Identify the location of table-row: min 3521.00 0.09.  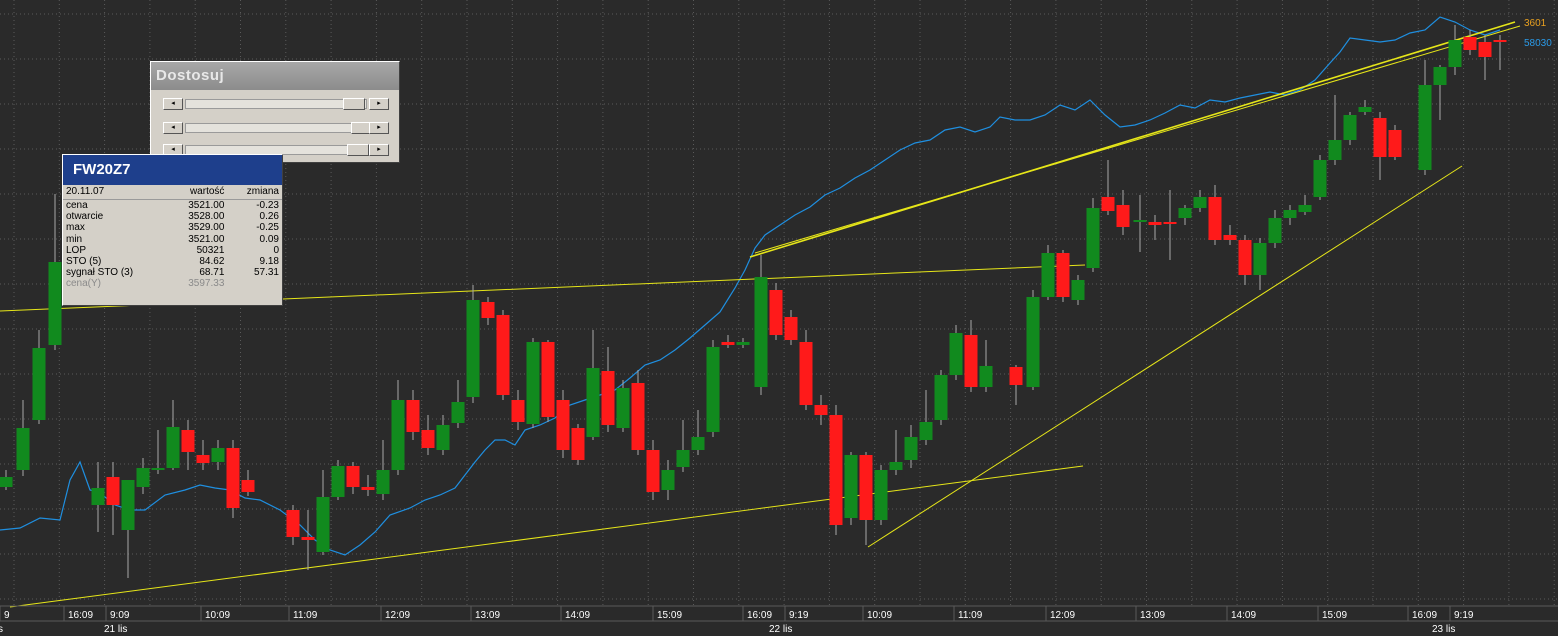
(172, 239).